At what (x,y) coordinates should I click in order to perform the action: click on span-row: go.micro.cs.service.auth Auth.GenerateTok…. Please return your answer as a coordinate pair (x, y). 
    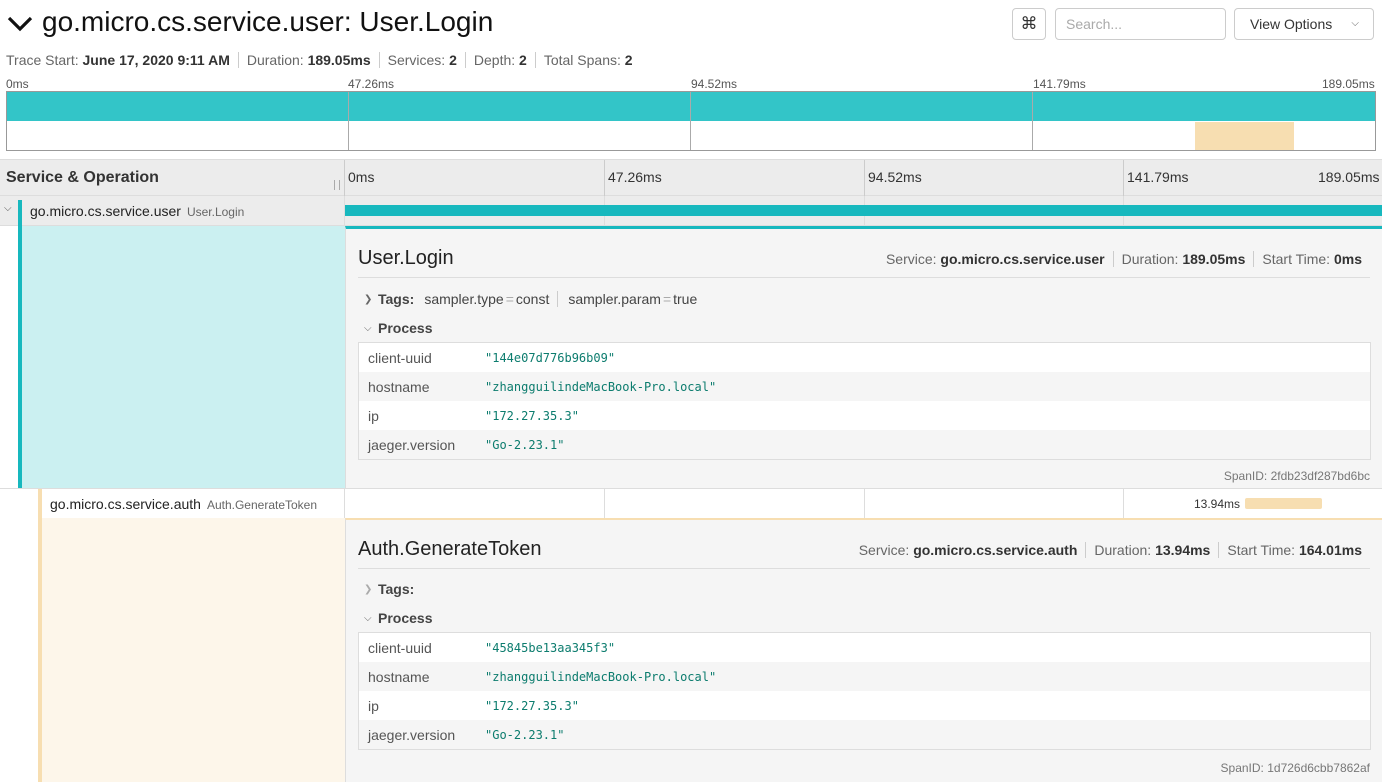
    Looking at the image, I should click on (691, 503).